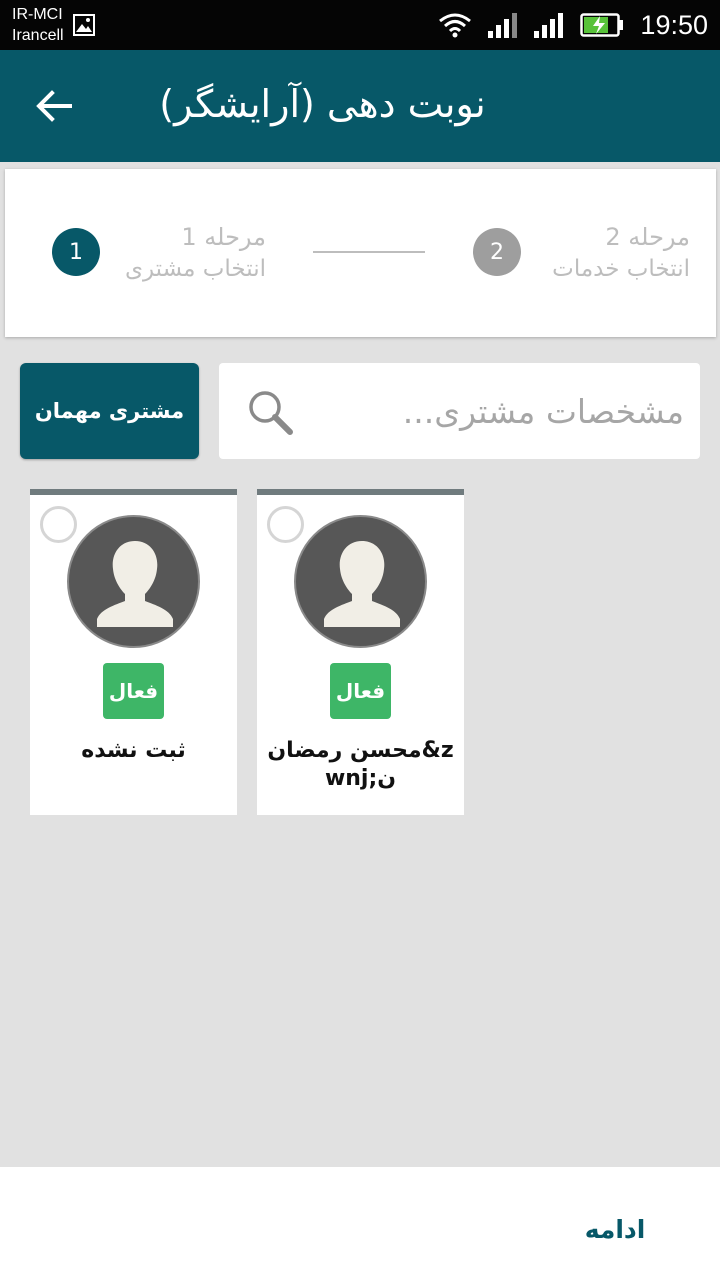 The height and width of the screenshot is (1280, 720). What do you see at coordinates (511, 411) in the screenshot?
I see `customer-search-input` at bounding box center [511, 411].